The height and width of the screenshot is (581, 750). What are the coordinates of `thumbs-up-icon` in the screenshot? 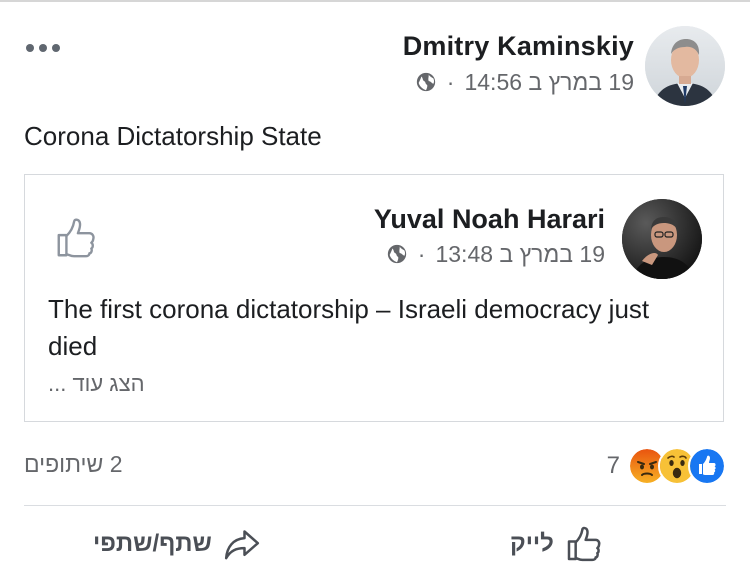 It's located at (584, 544).